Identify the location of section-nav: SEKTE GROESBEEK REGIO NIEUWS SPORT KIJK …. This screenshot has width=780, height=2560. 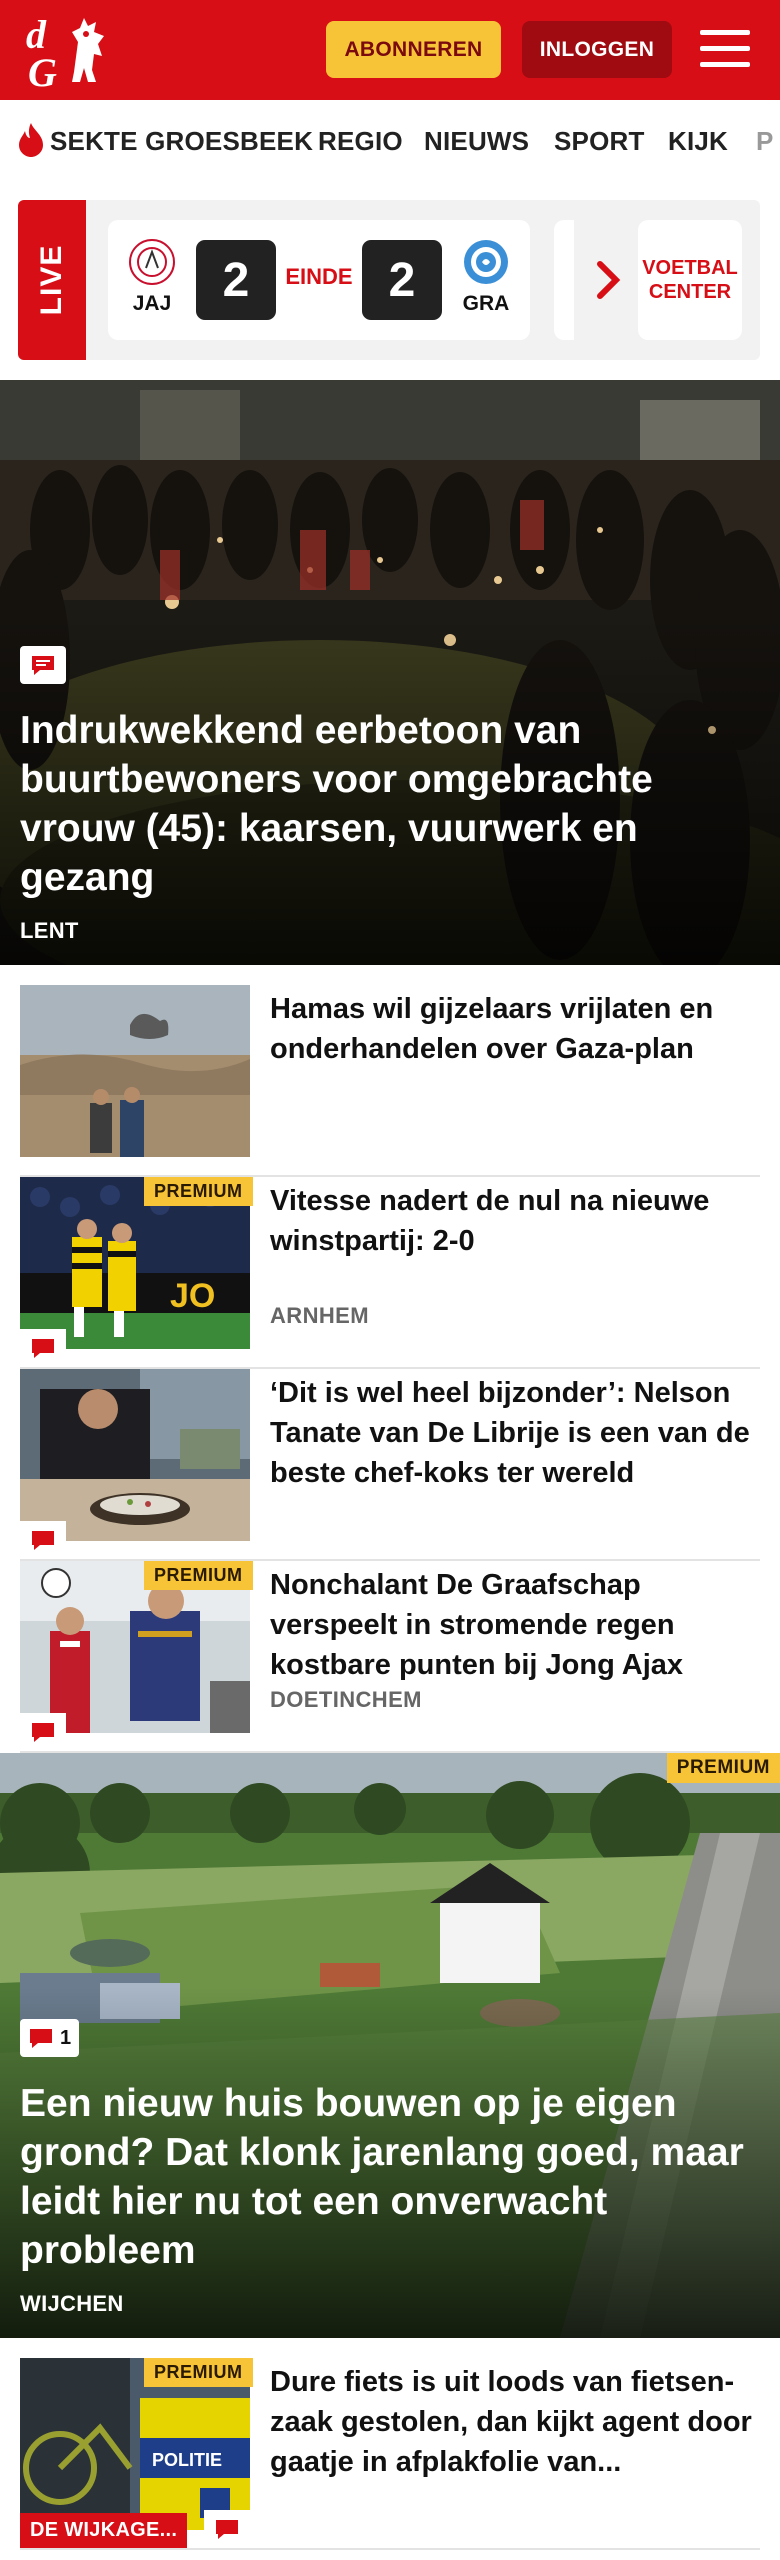
(390, 141).